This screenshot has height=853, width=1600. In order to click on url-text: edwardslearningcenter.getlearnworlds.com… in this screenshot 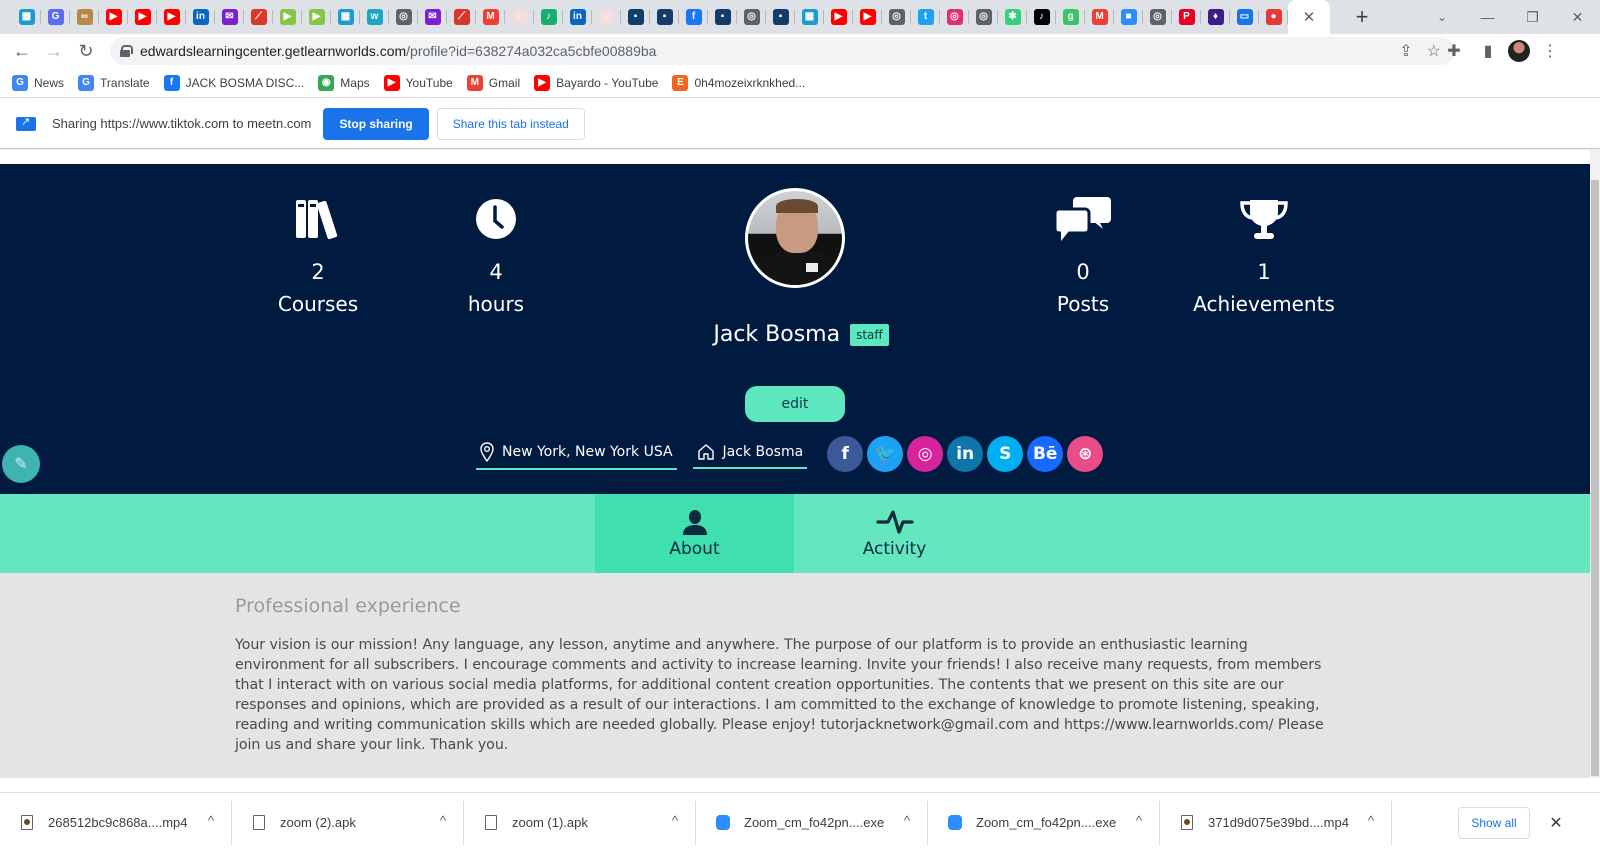, I will do `click(398, 51)`.